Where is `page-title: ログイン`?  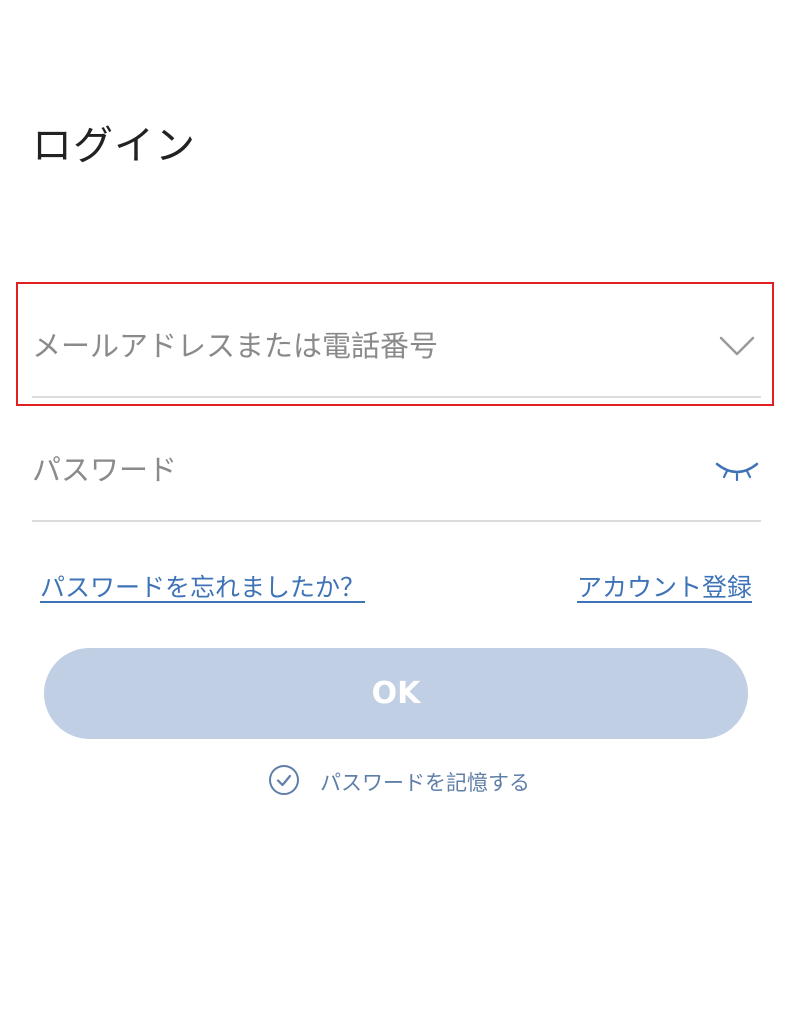 page-title: ログイン is located at coordinates (114, 146).